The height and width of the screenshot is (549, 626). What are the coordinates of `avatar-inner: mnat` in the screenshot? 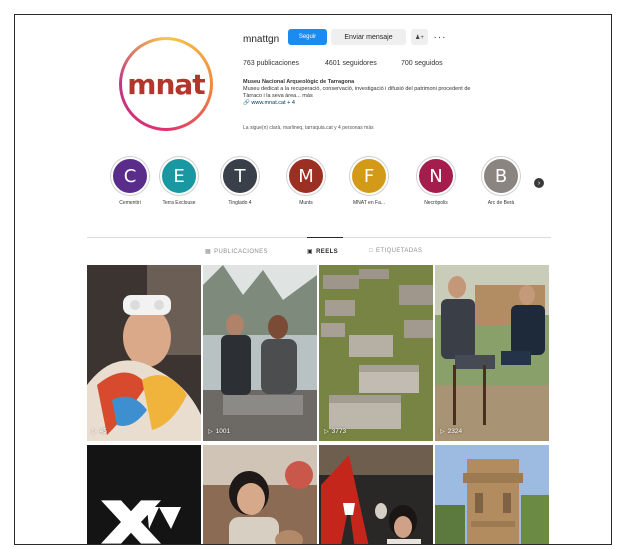 It's located at (166, 84).